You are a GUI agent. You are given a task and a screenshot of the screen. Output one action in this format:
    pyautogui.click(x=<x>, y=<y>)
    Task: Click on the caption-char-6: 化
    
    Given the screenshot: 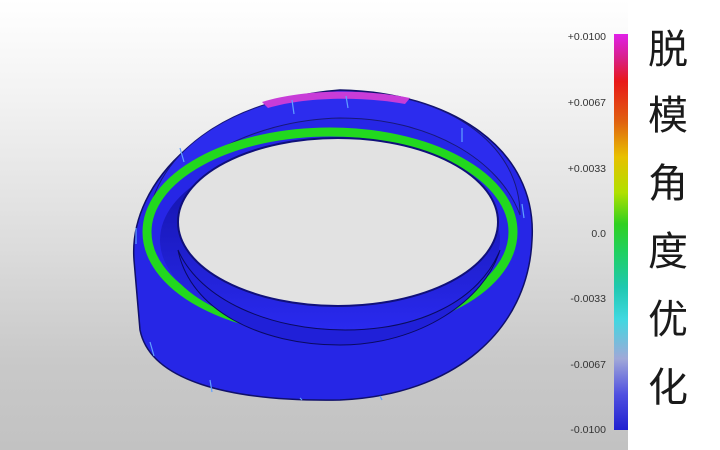 What is the action you would take?
    pyautogui.click(x=668, y=388)
    